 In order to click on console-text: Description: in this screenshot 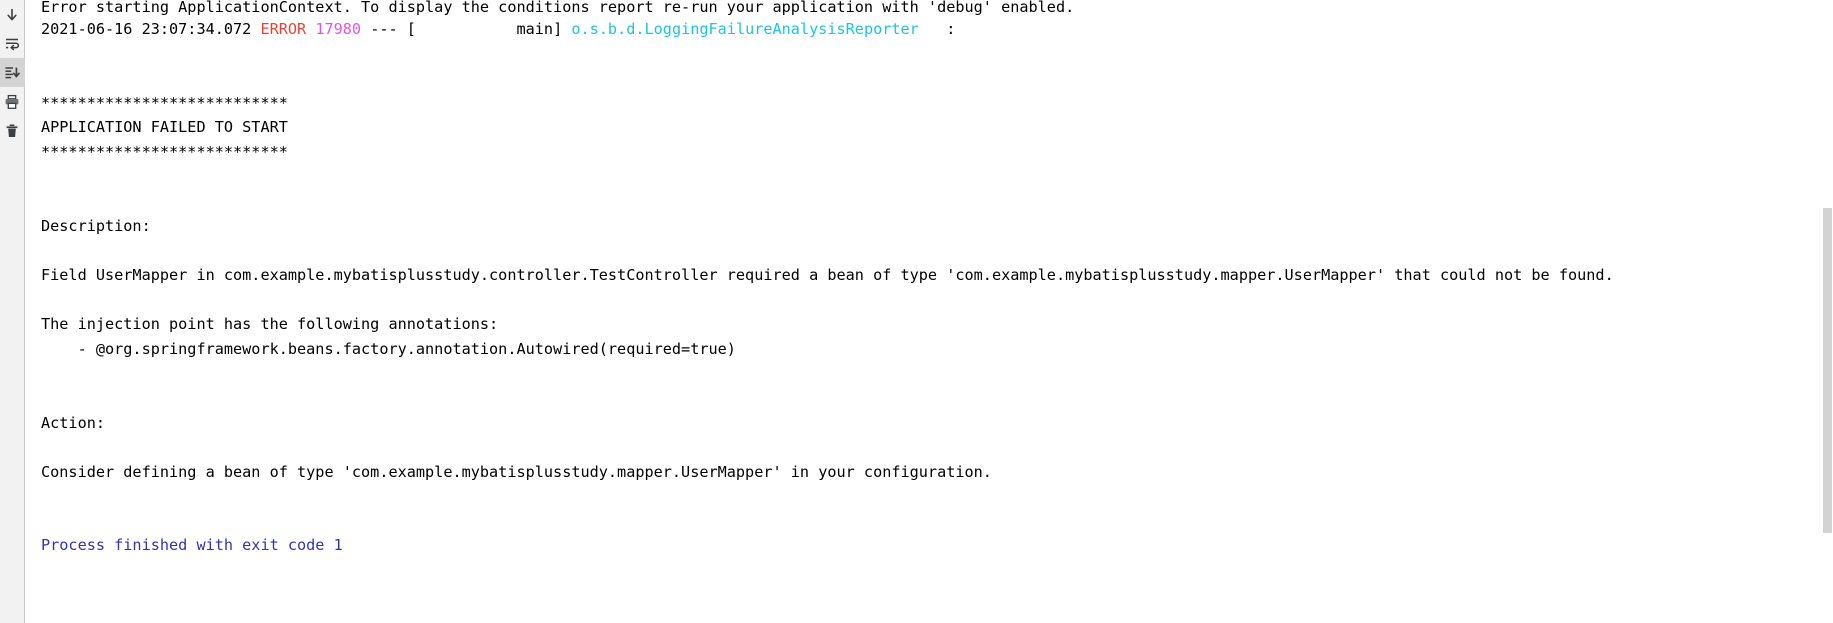, I will do `click(96, 225)`.